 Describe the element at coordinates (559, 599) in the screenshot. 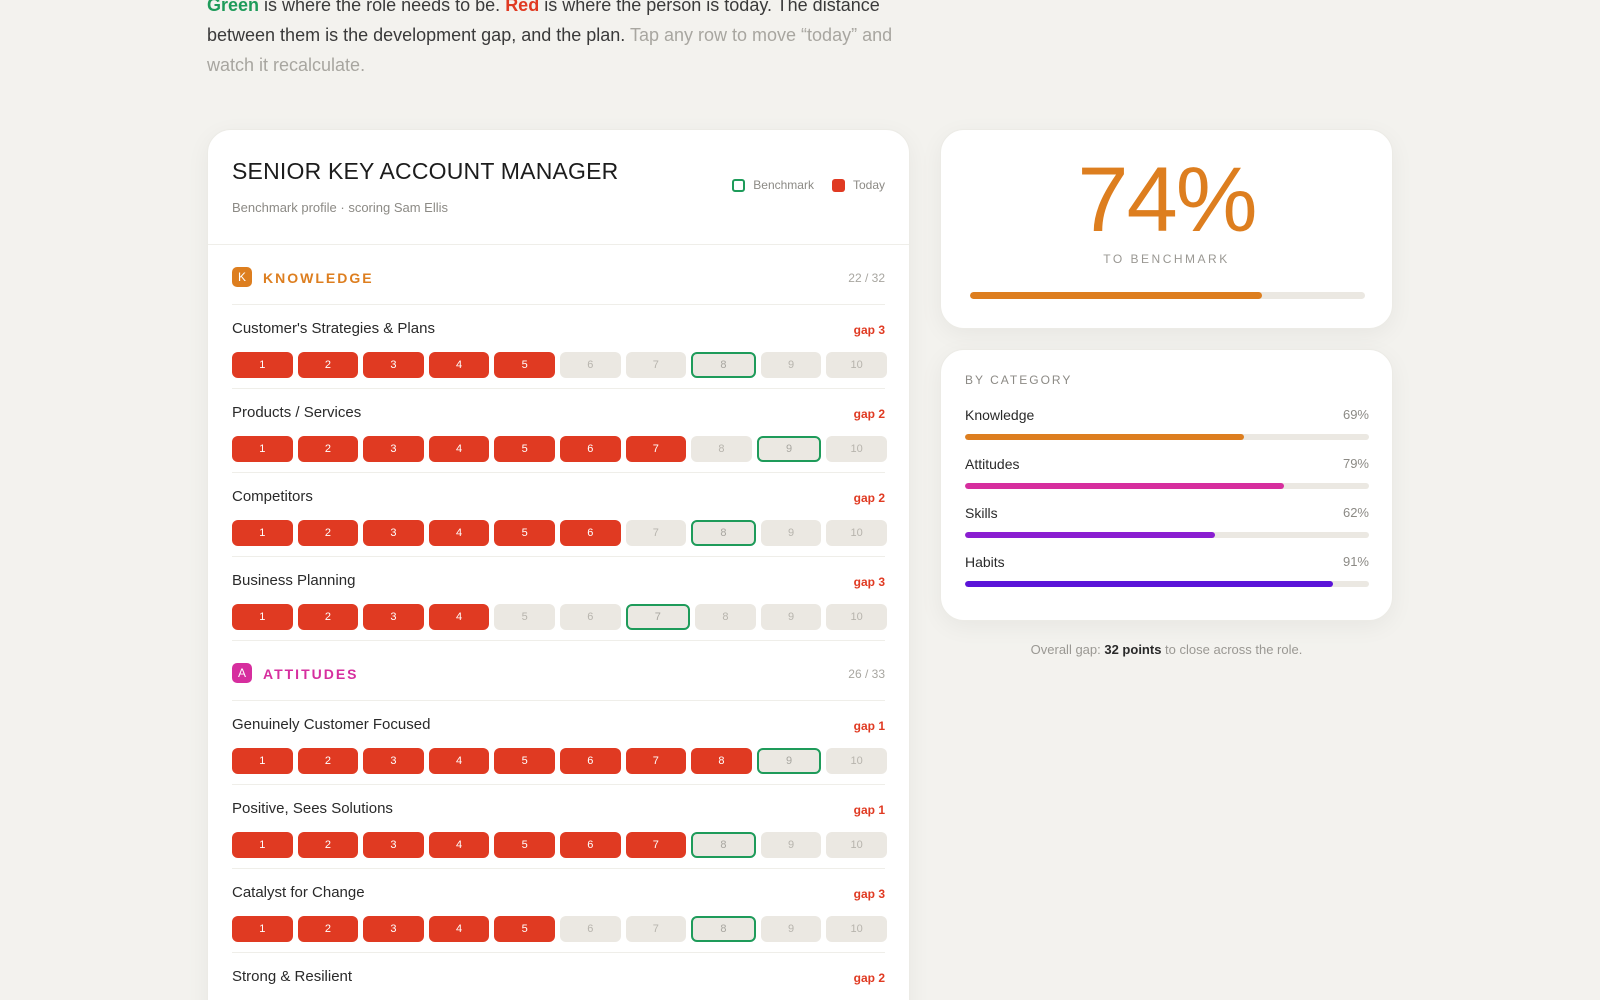

I see `competency-row: Business Planning gap 3 1 2 3 4 5 6 7 8 9 10` at that location.